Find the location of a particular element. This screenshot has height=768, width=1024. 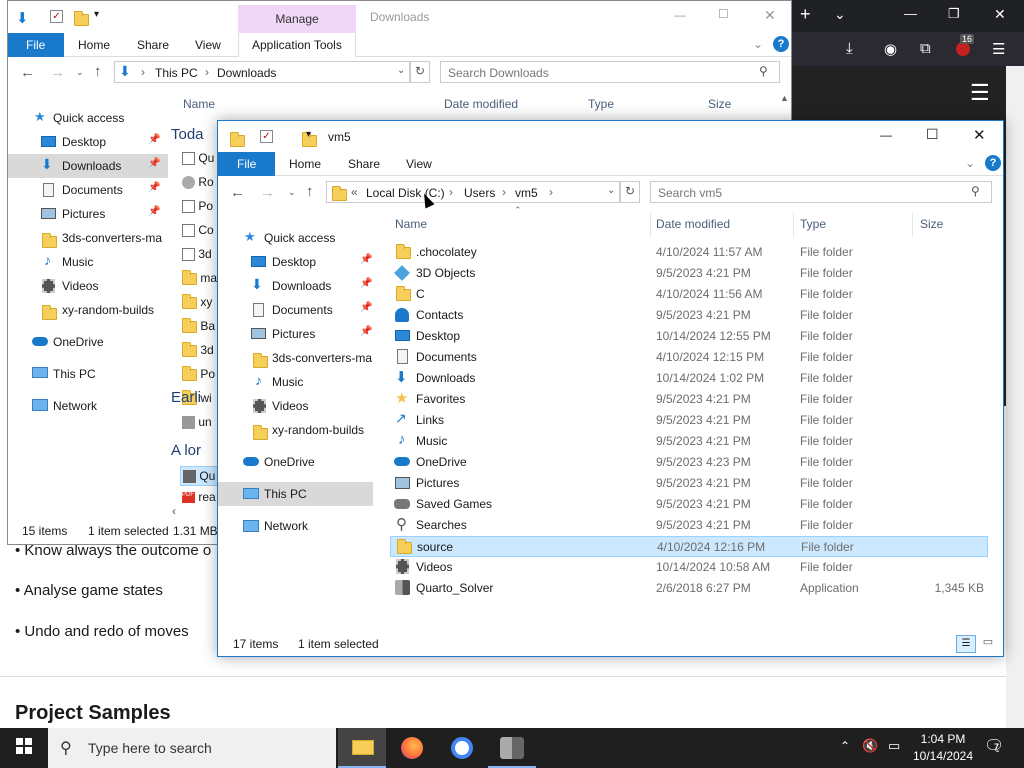

file-row: ↗ Links 9/5/2023 4:21 PM File folder is located at coordinates (689, 420).